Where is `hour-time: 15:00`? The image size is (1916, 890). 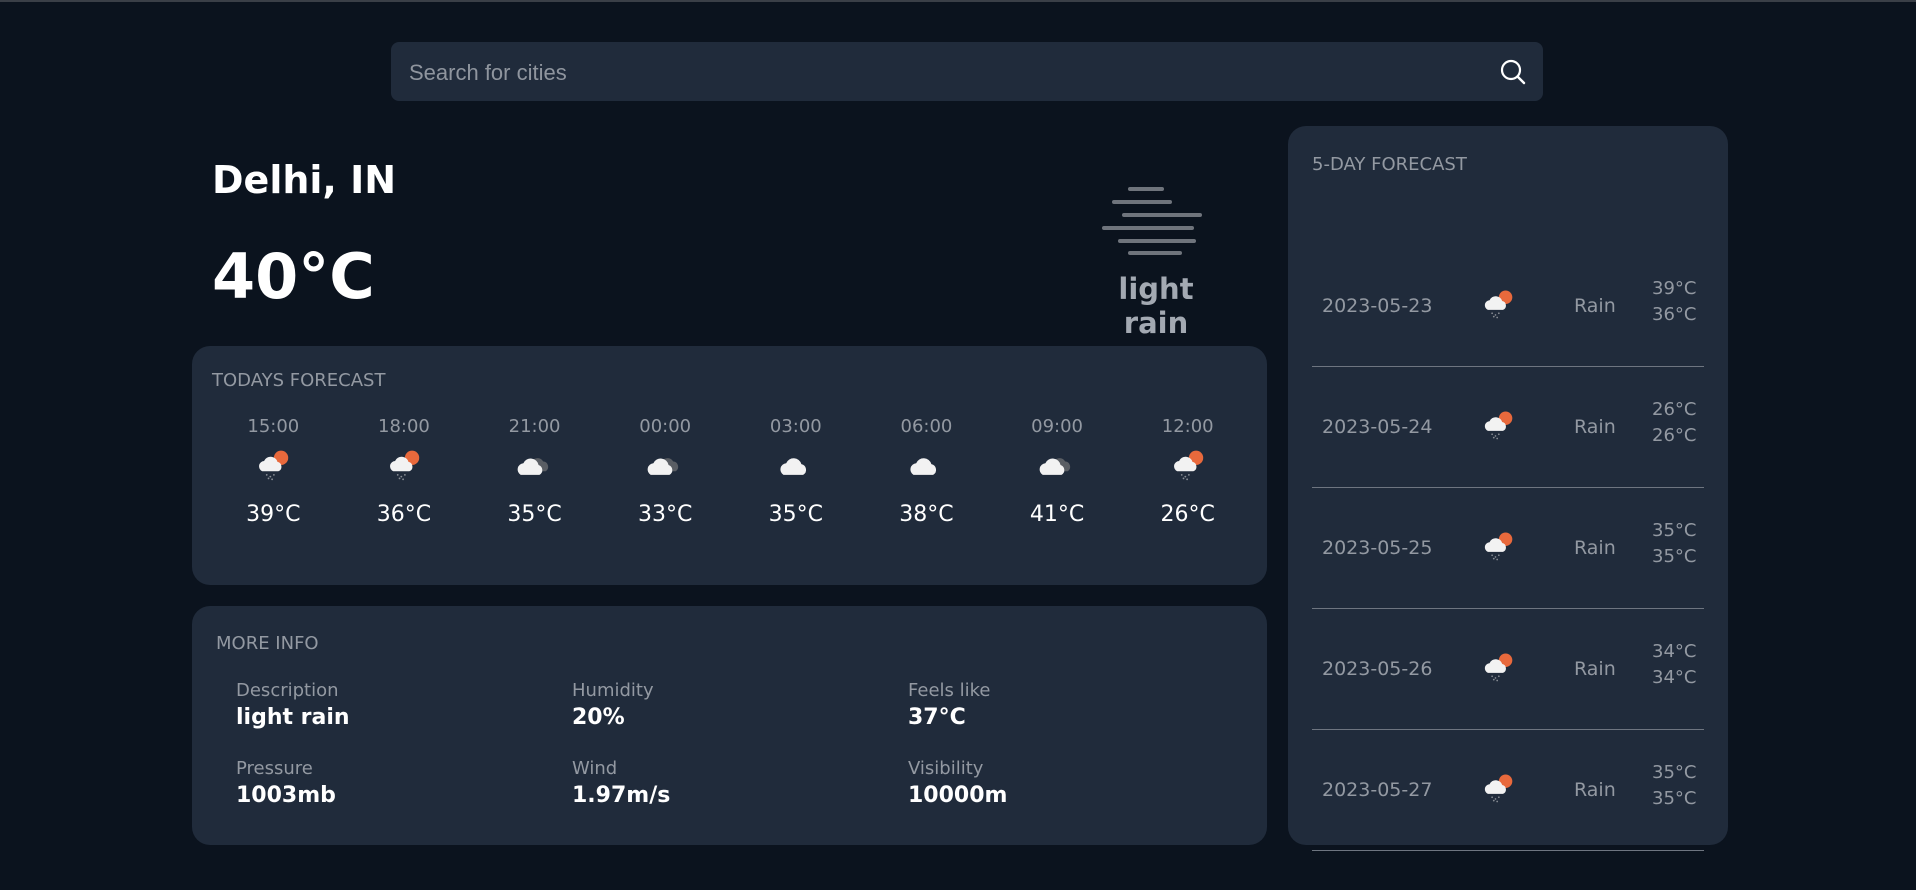 hour-time: 15:00 is located at coordinates (273, 426).